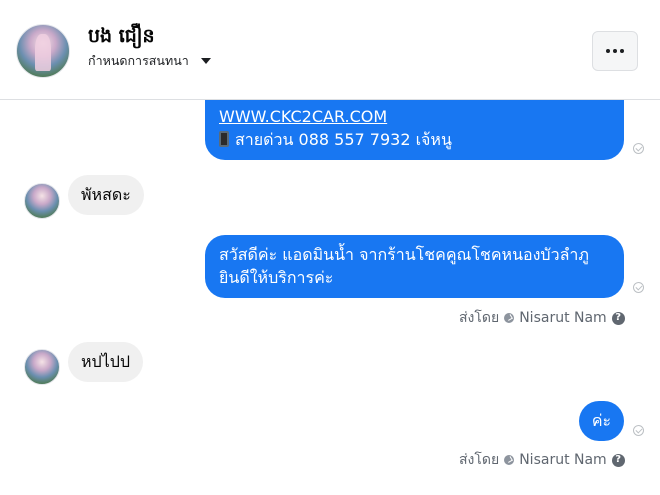  I want to click on message-text: สายด่วน 088 557 7932 เจ้หนู, so click(343, 139).